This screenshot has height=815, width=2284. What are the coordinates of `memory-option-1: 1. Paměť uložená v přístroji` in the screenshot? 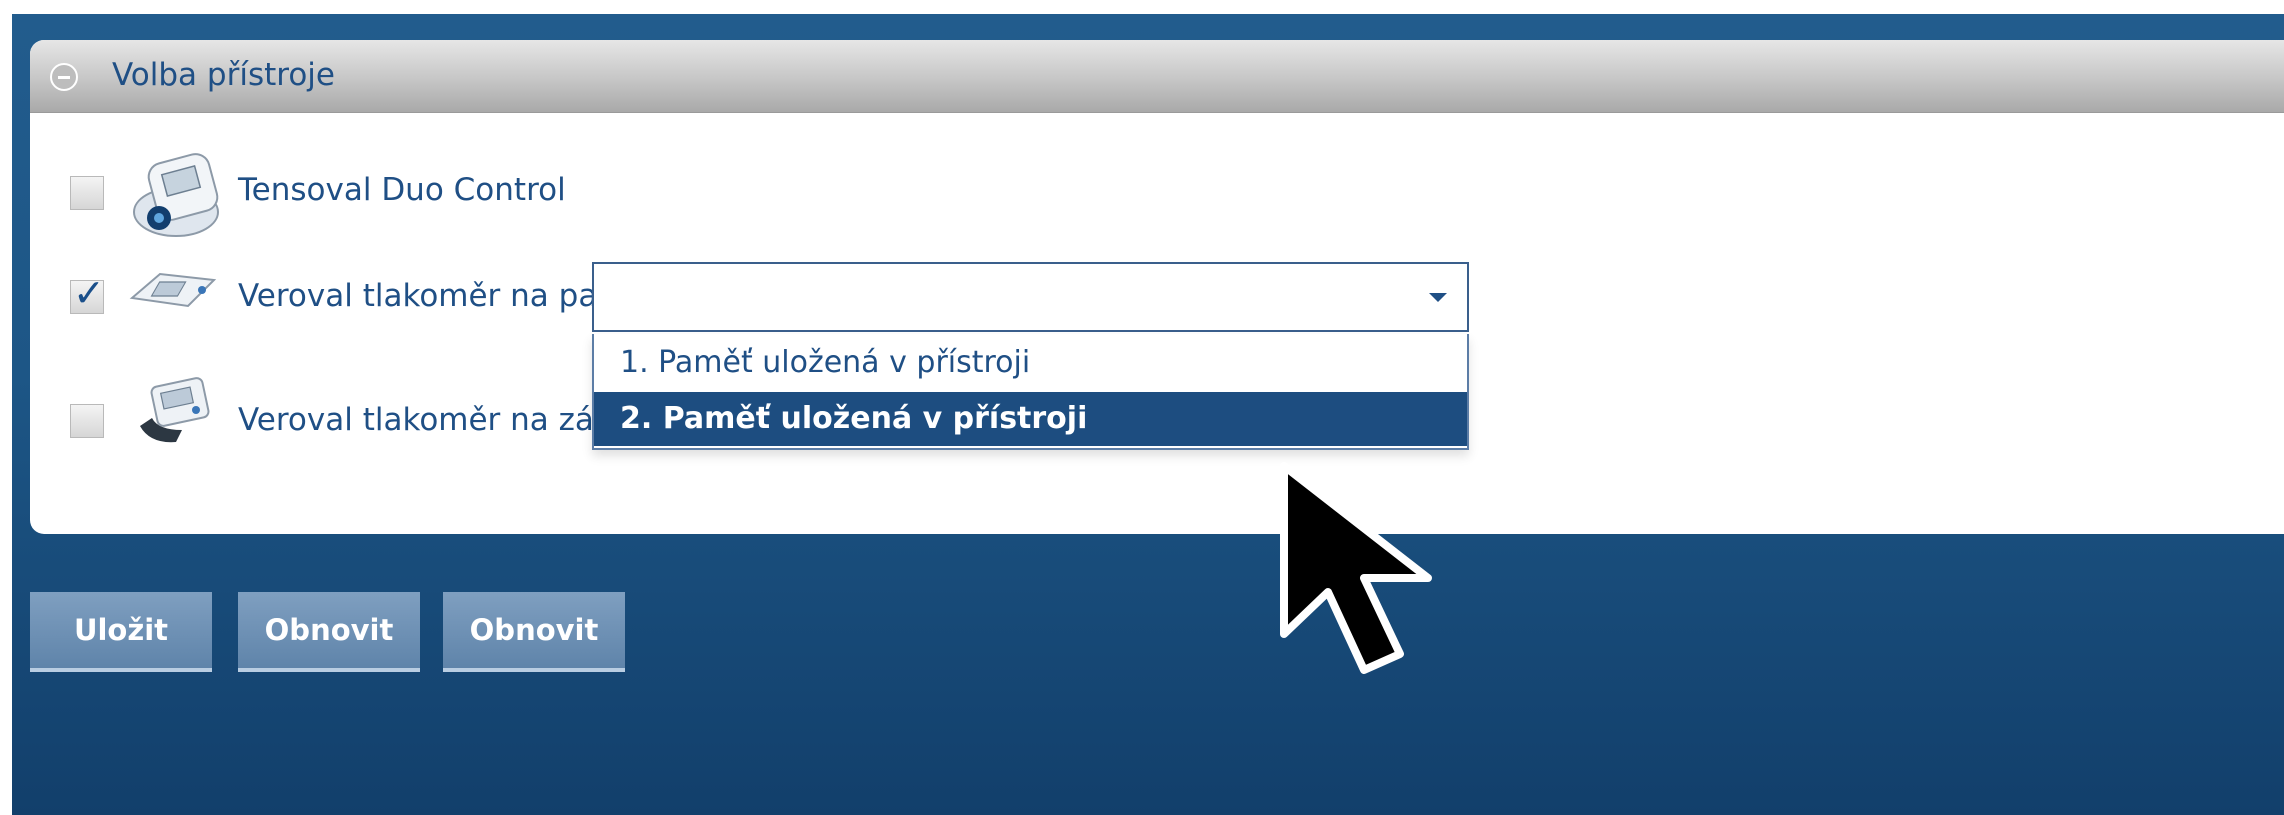 It's located at (1030, 363).